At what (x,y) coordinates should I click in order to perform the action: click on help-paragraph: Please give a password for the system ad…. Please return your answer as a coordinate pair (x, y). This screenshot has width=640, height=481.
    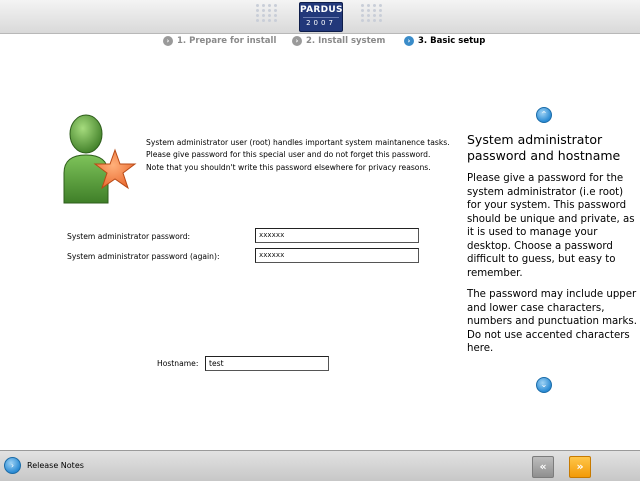
    Looking at the image, I should click on (551, 226).